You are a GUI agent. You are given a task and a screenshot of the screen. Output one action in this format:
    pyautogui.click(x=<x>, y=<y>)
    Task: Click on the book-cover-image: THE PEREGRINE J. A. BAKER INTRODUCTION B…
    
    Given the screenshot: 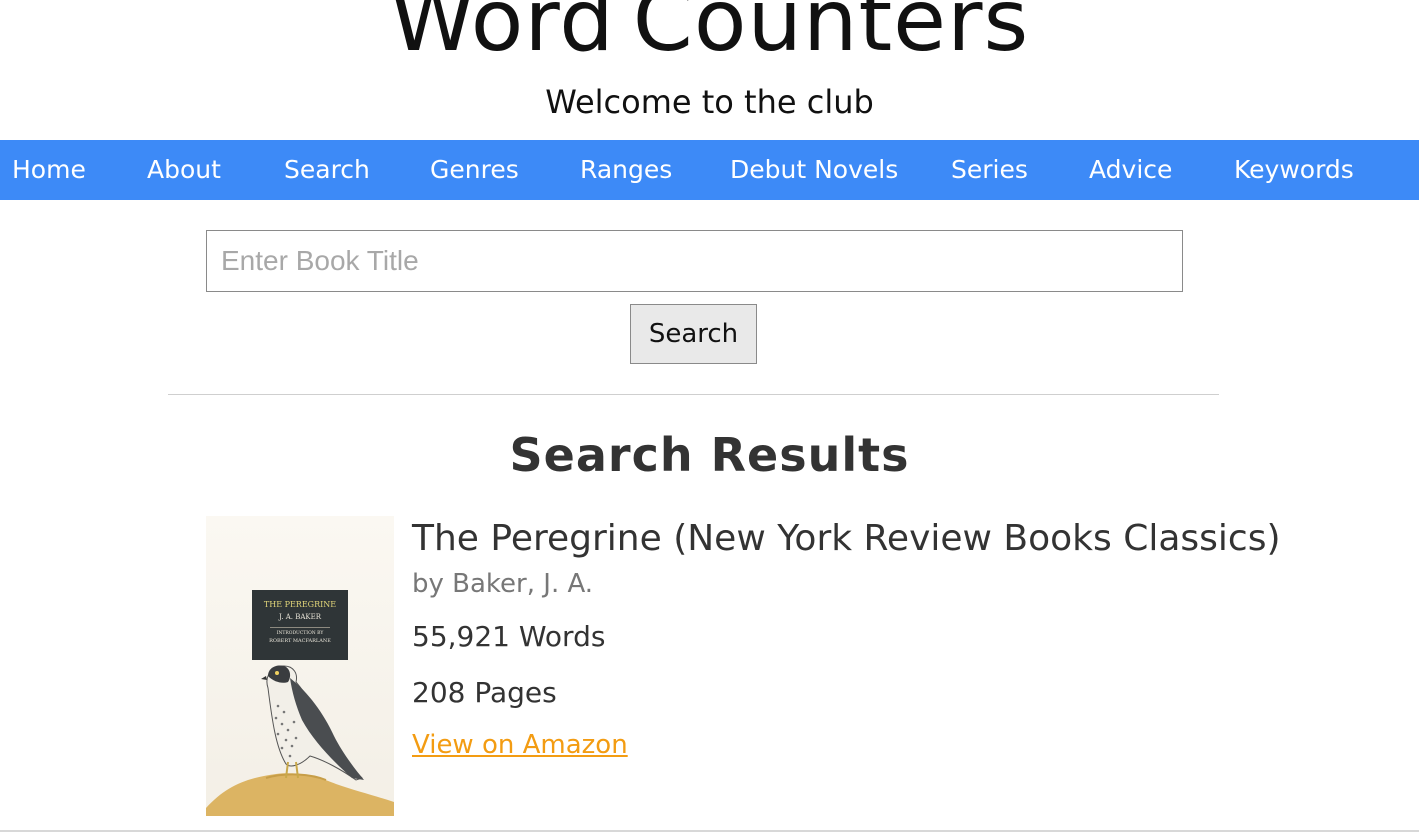 What is the action you would take?
    pyautogui.click(x=300, y=666)
    